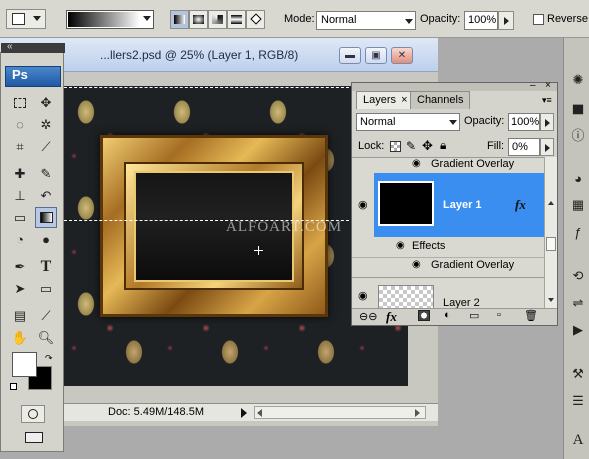  What do you see at coordinates (578, 232) in the screenshot?
I see `styles-icon: ƒ` at bounding box center [578, 232].